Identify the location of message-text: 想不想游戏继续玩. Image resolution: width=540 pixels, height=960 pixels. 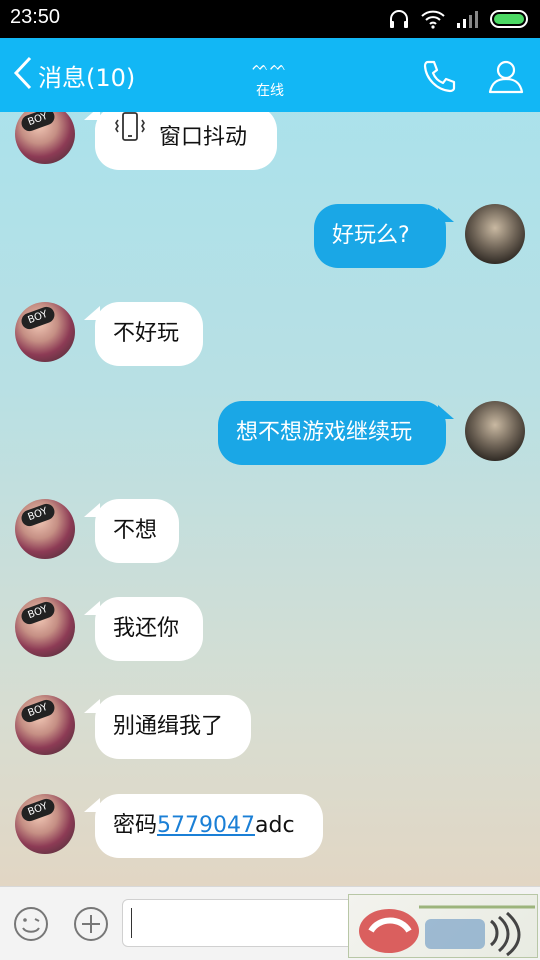
(324, 432).